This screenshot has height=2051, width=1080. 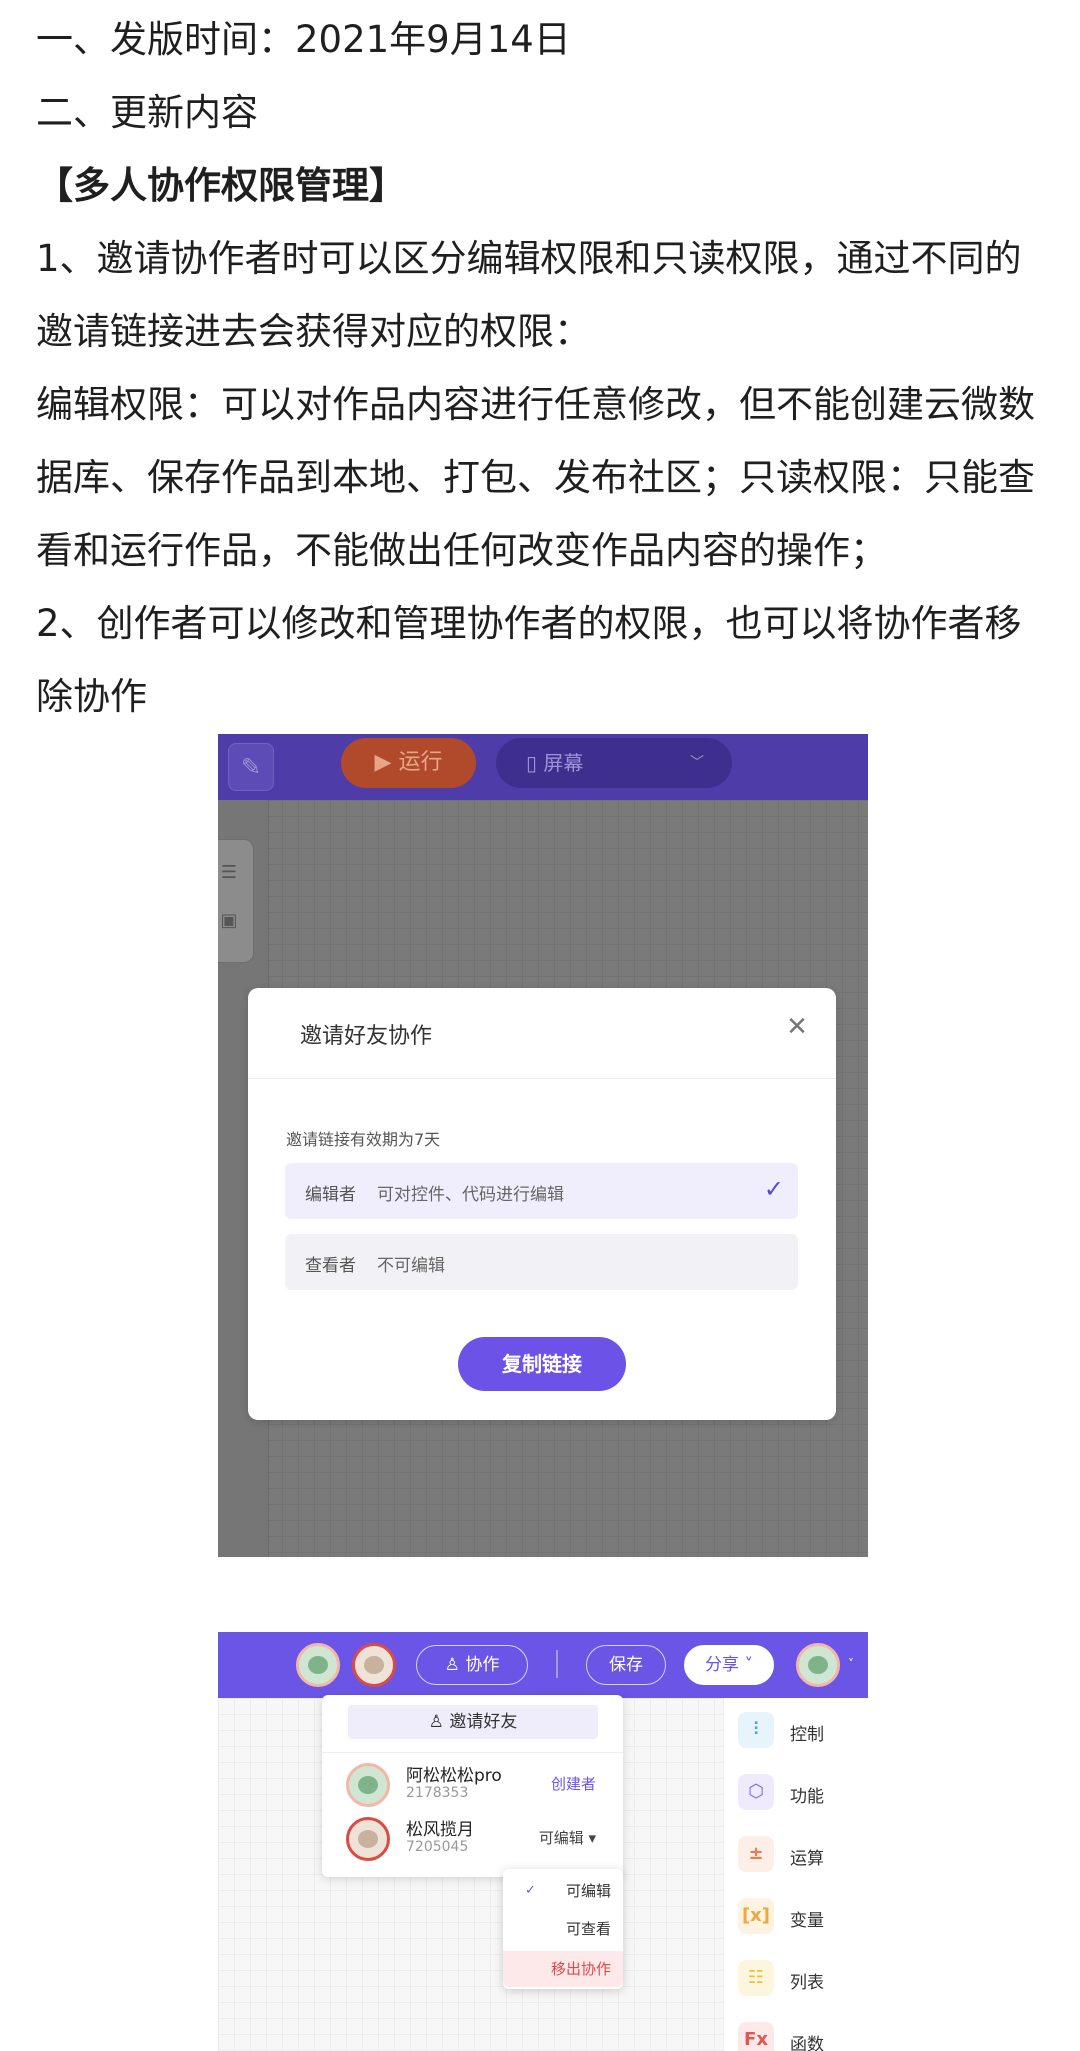 I want to click on share-button: 分享 ˅, so click(x=729, y=1665).